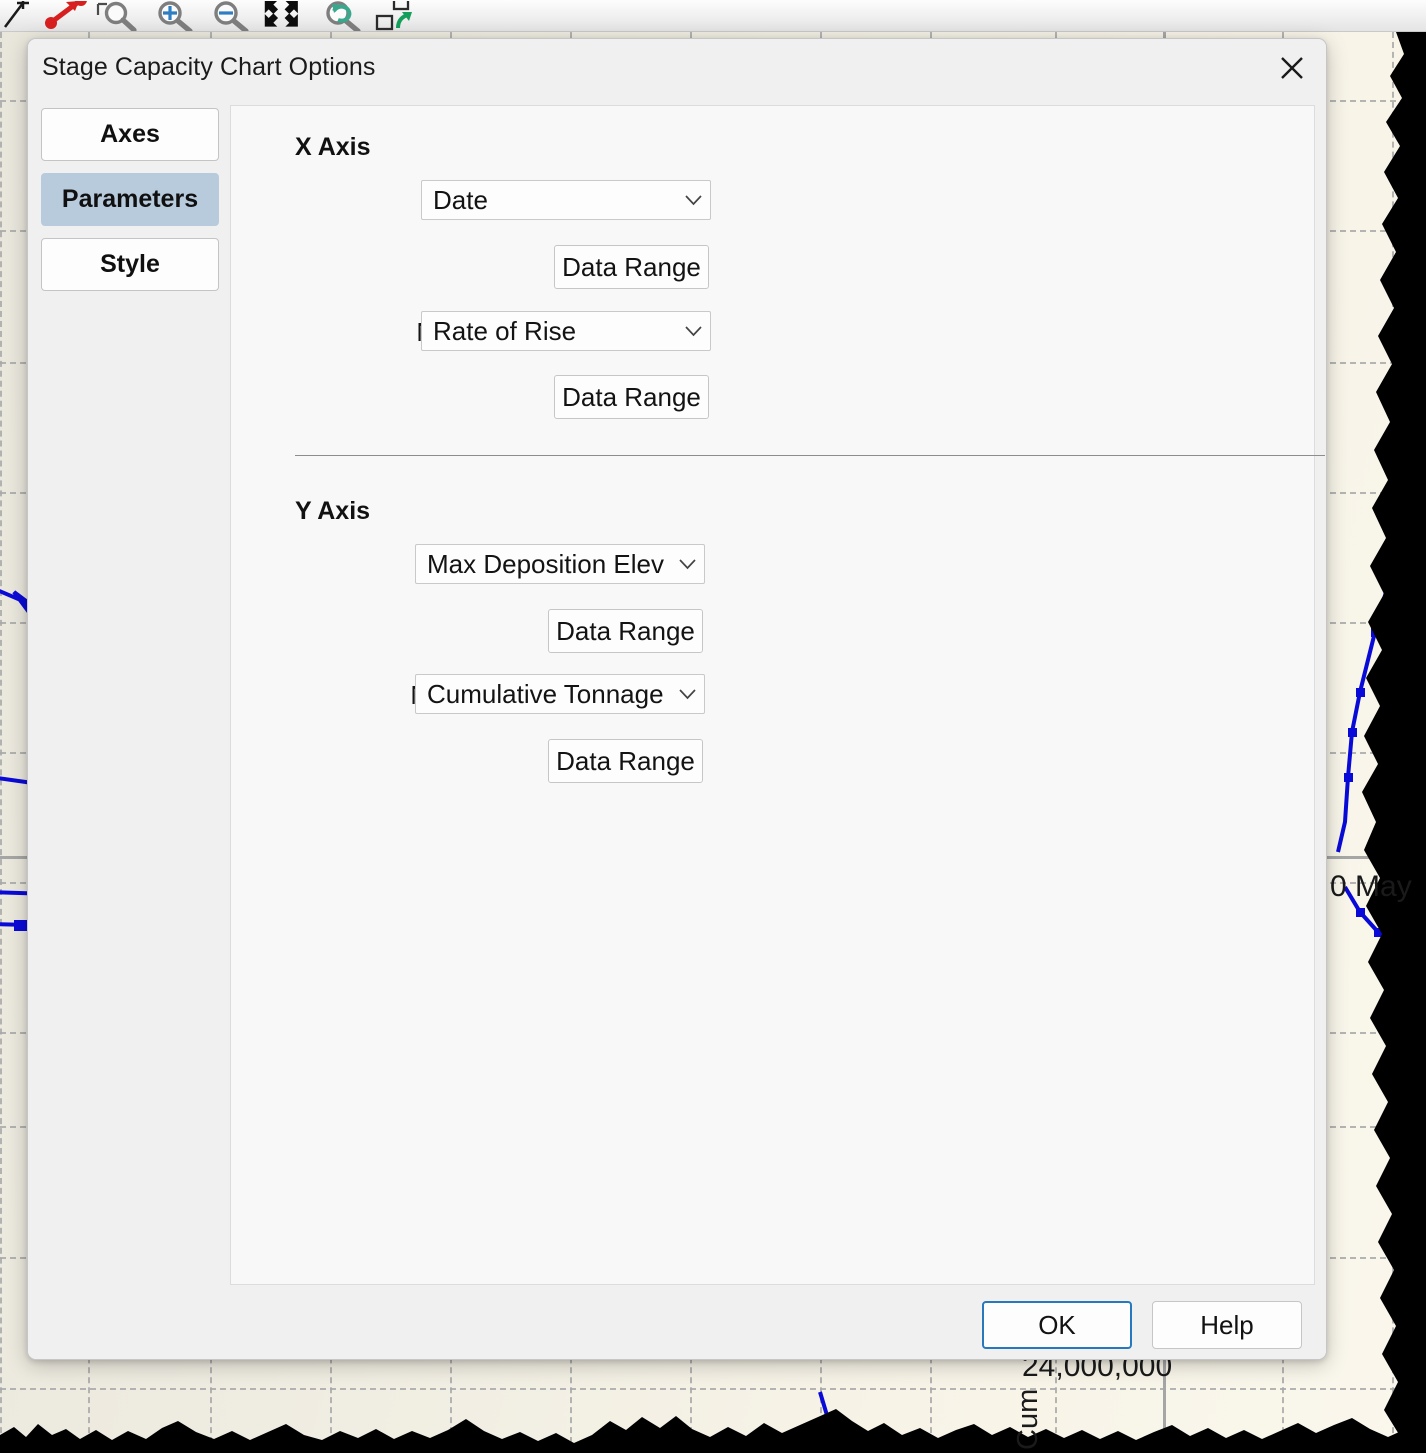  I want to click on dialog-titlebar: Stage Capacity Chart Options, so click(677, 67).